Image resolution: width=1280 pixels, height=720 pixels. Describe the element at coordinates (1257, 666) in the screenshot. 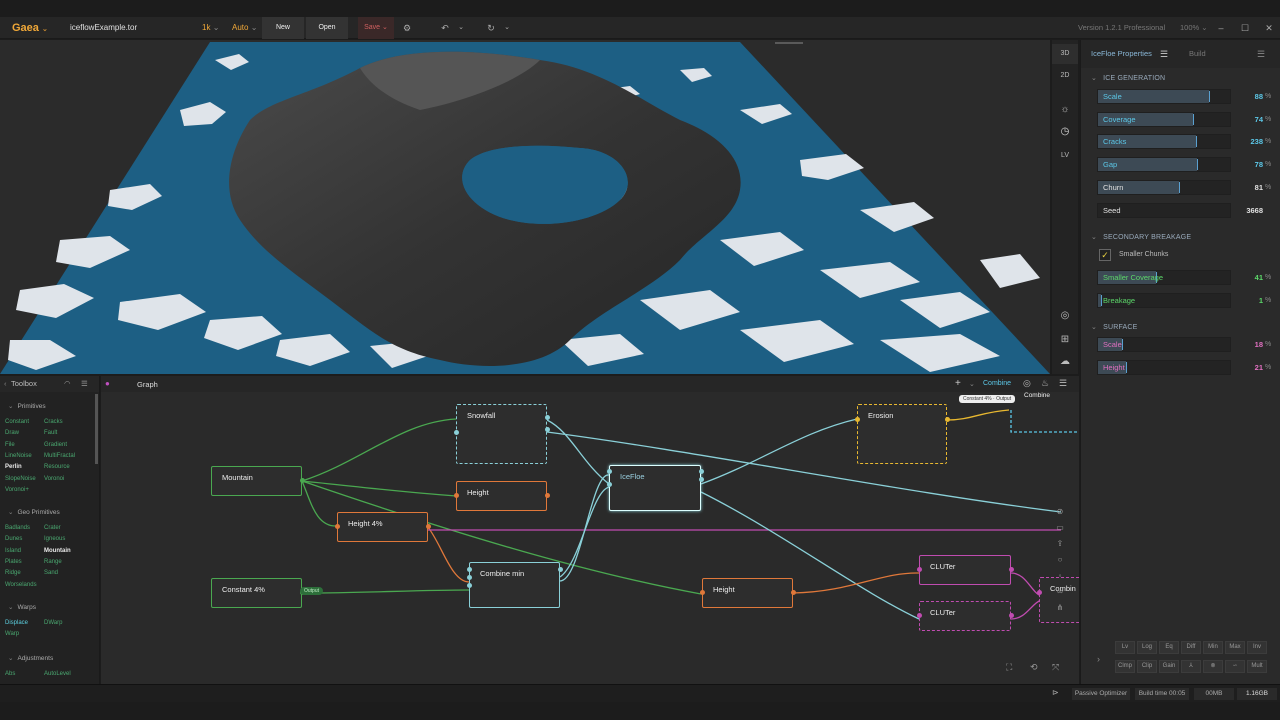

I see `op-button-mult: Mult` at that location.